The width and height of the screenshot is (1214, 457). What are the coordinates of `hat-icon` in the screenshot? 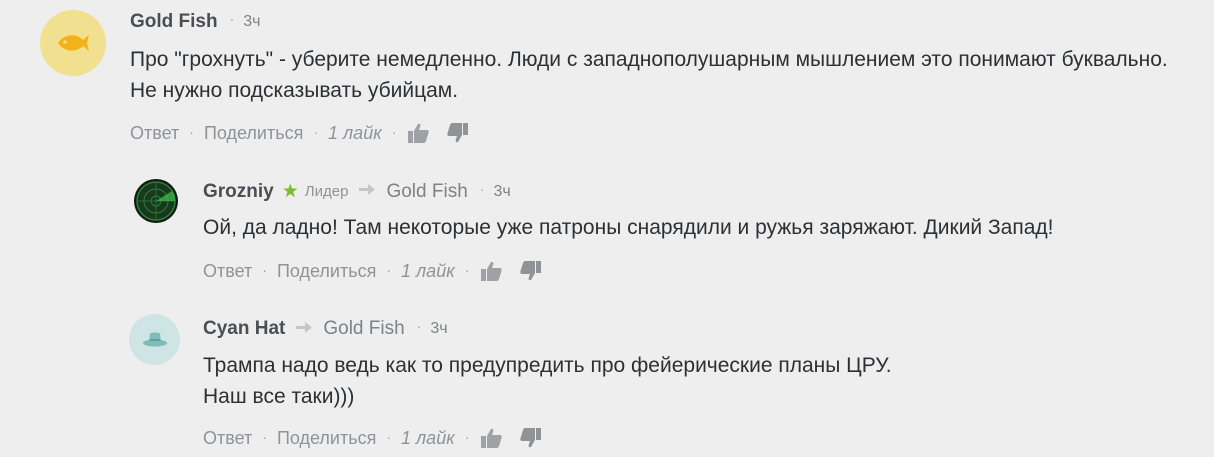 It's located at (154, 339).